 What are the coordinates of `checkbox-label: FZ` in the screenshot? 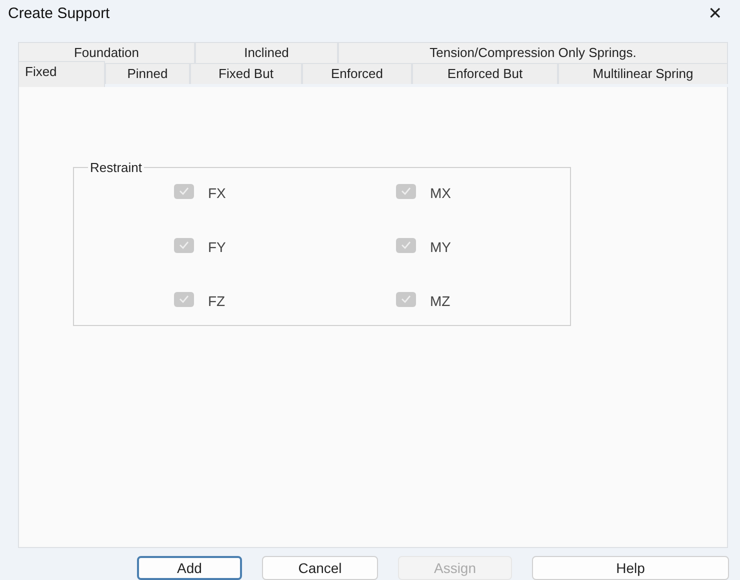 It's located at (217, 301).